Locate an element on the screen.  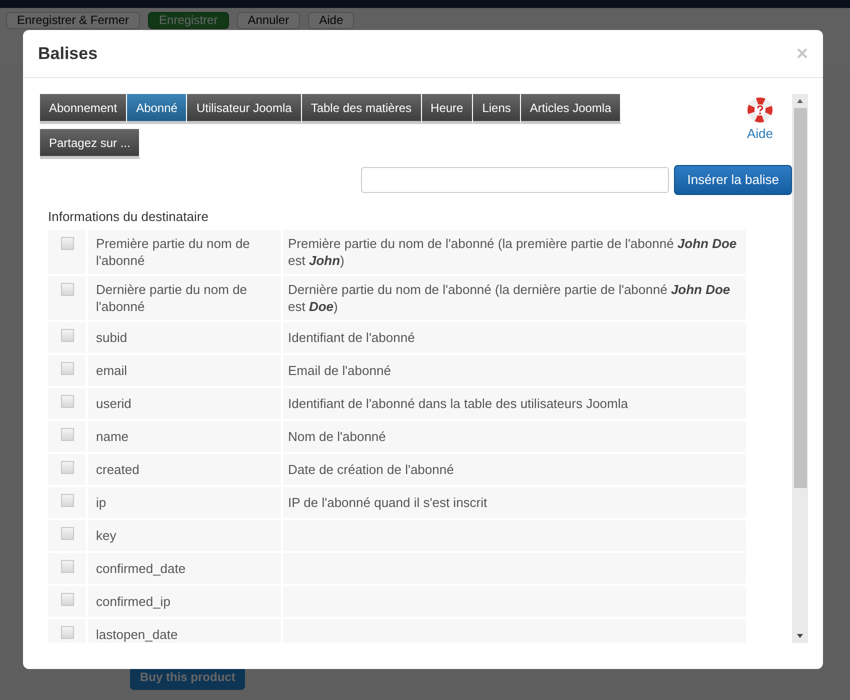
tag-name: userid is located at coordinates (114, 403).